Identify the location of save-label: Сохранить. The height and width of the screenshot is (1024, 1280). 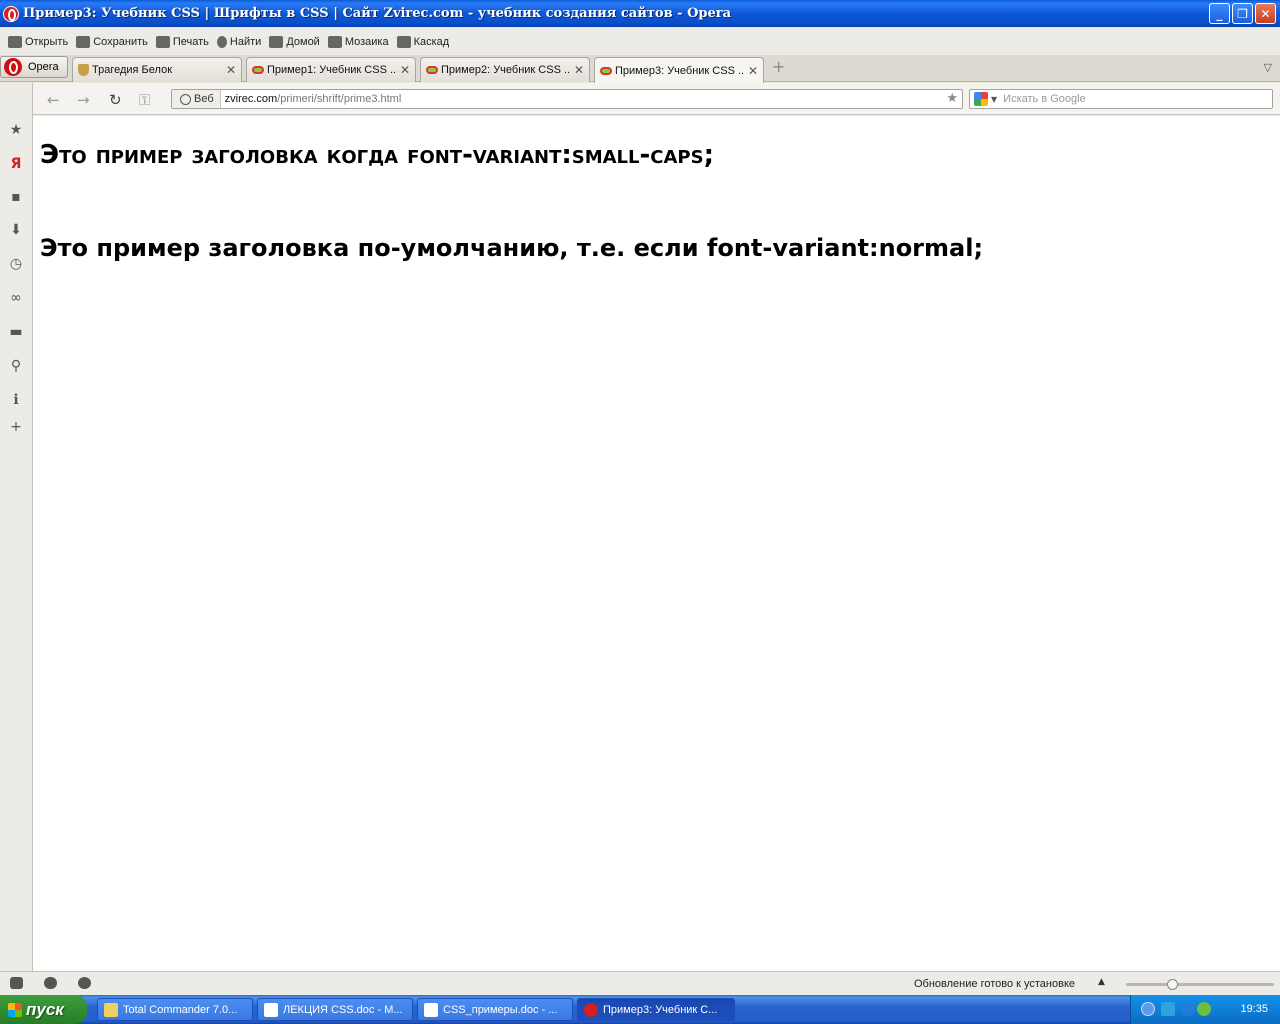
(120, 41).